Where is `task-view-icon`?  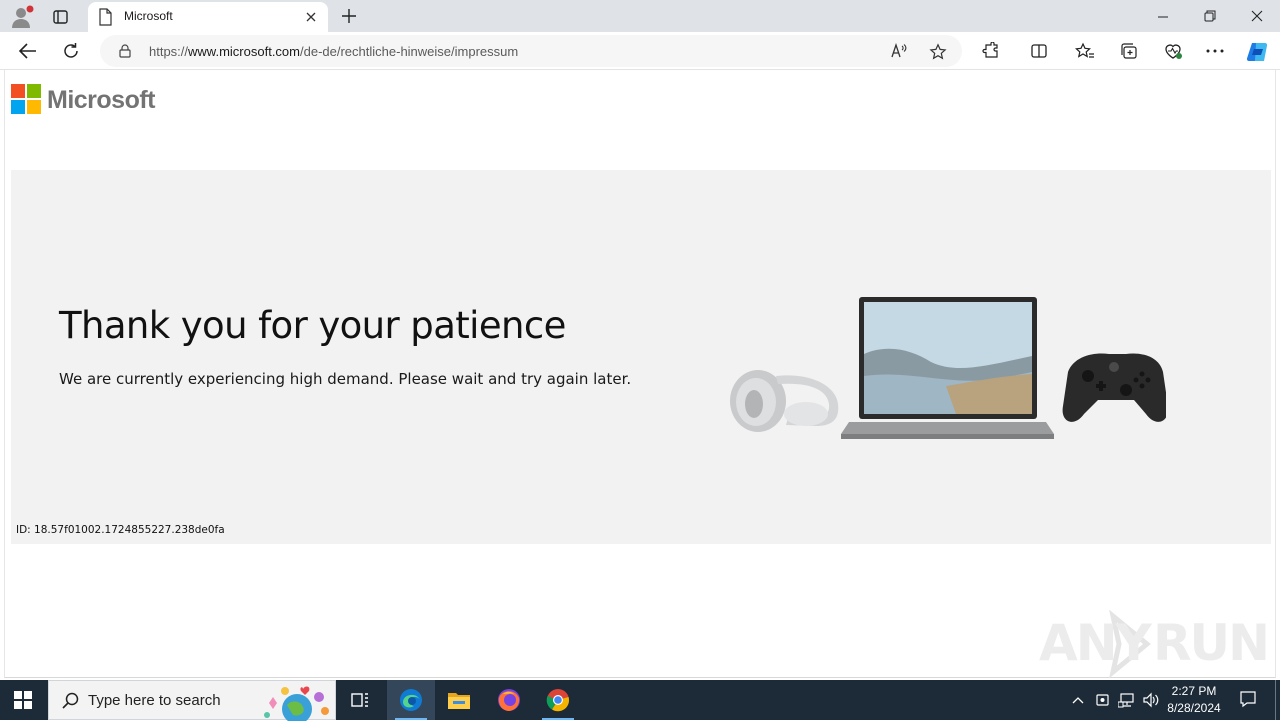 task-view-icon is located at coordinates (360, 700).